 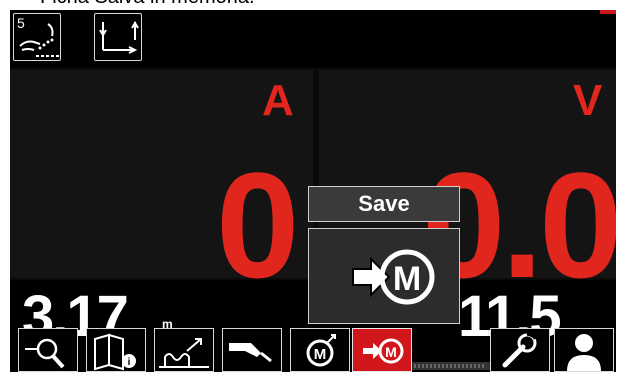 I want to click on torch-button, so click(x=252, y=350).